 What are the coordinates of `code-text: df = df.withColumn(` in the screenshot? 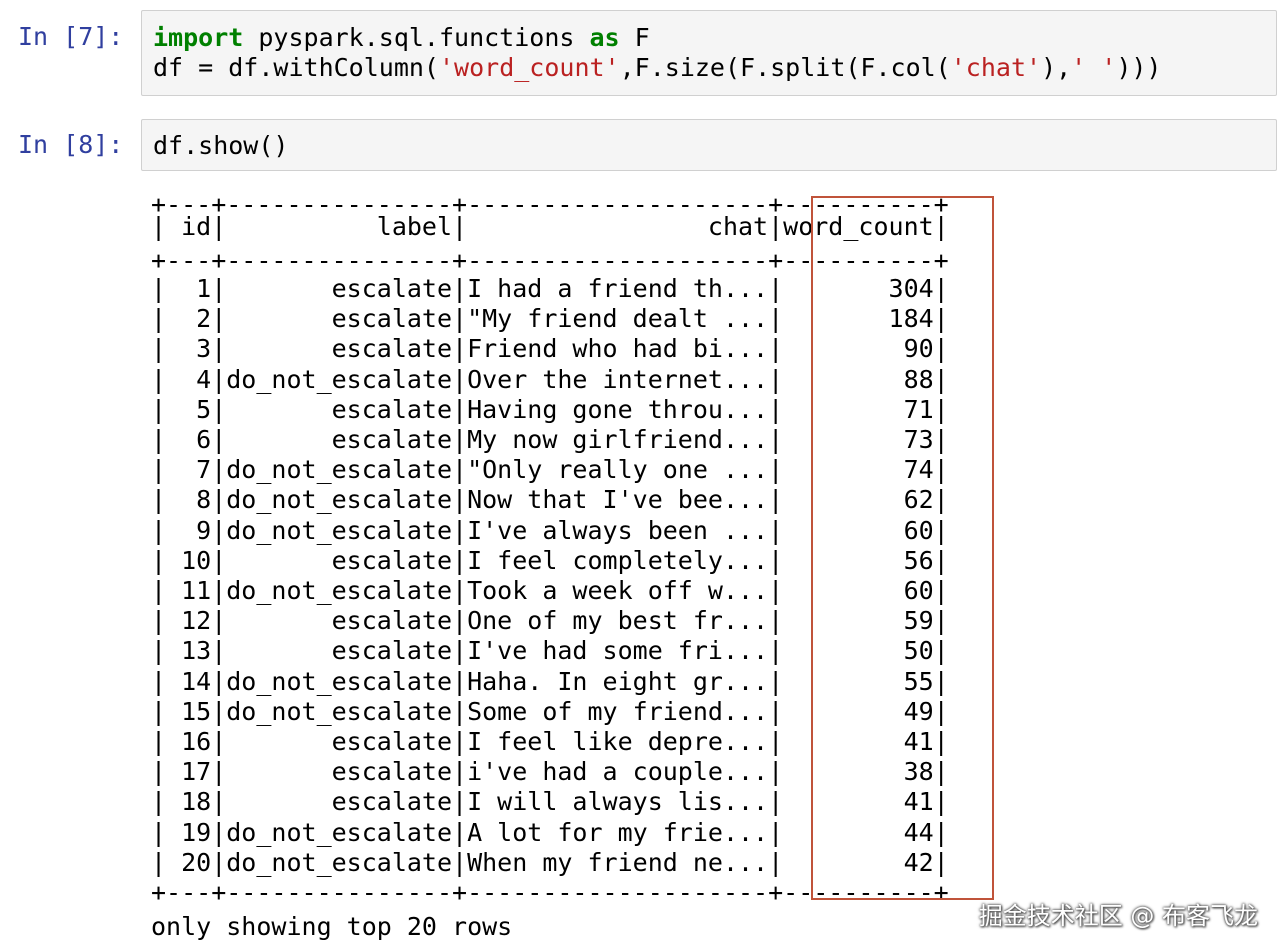 It's located at (296, 67).